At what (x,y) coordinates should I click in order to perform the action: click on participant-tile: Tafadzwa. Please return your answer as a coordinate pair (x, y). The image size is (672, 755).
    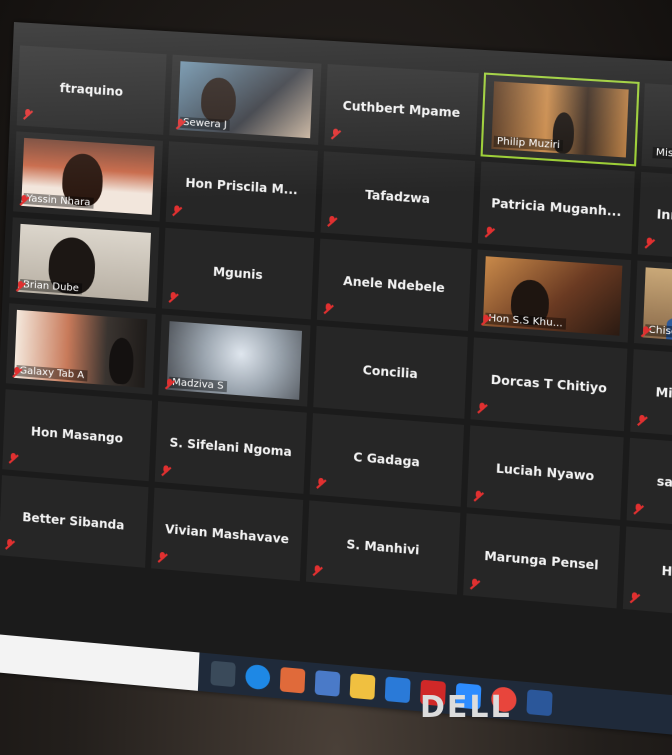
    Looking at the image, I should click on (398, 197).